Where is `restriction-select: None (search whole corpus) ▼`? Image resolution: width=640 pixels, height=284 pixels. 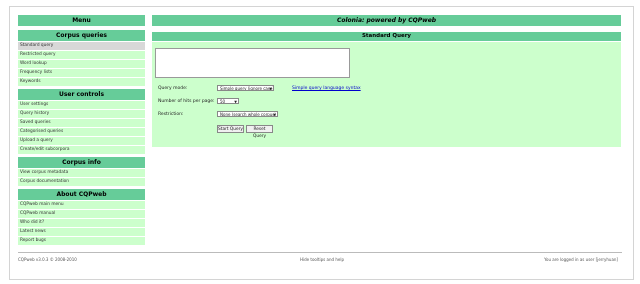 restriction-select: None (search whole corpus) ▼ is located at coordinates (247, 114).